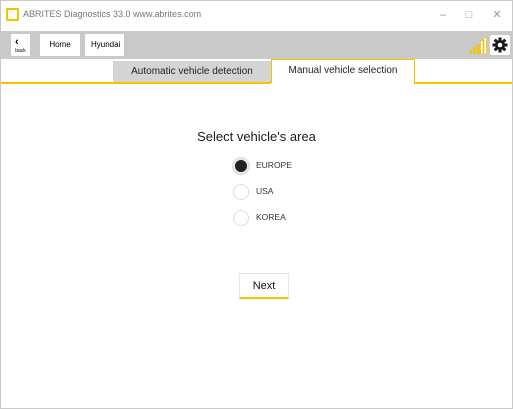 The image size is (513, 409). I want to click on close-button: ✕, so click(497, 15).